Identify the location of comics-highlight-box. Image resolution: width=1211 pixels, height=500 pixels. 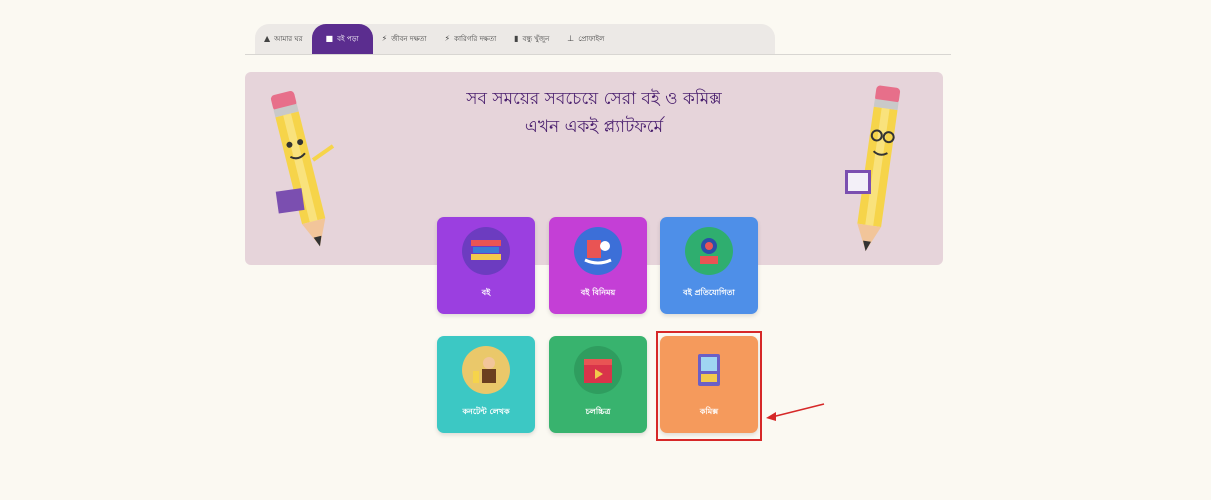
(709, 386).